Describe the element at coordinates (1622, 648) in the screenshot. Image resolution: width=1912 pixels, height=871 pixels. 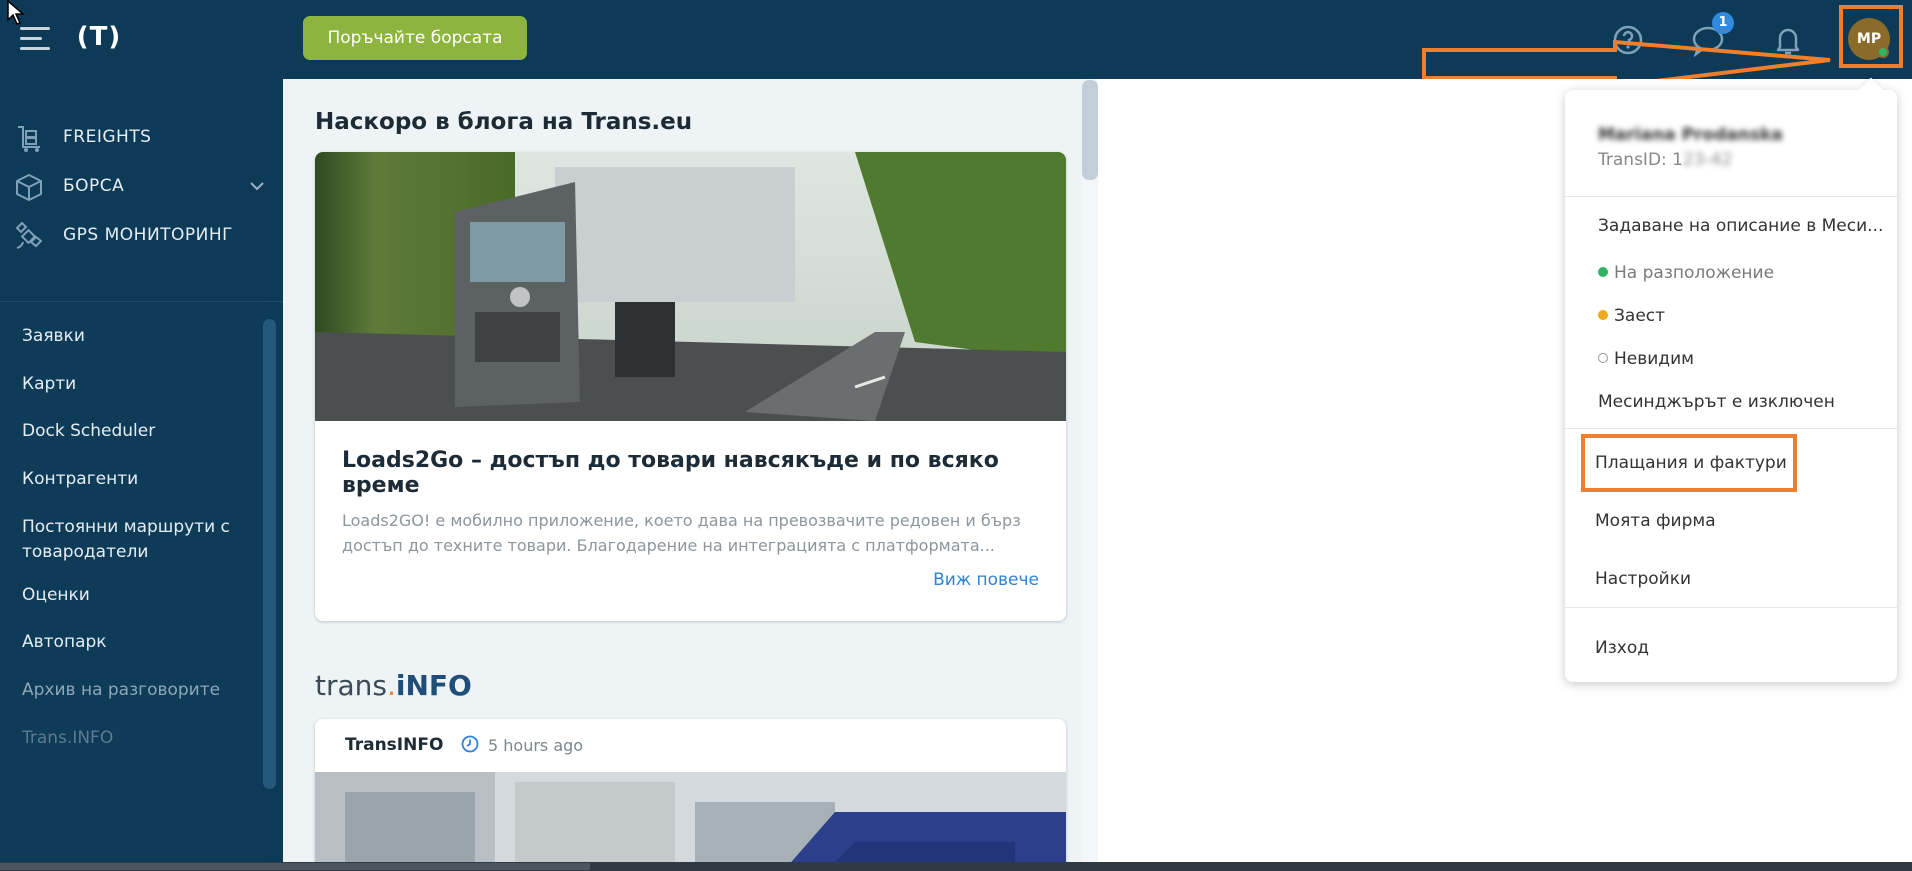
I see `logout-item: Изход` at that location.